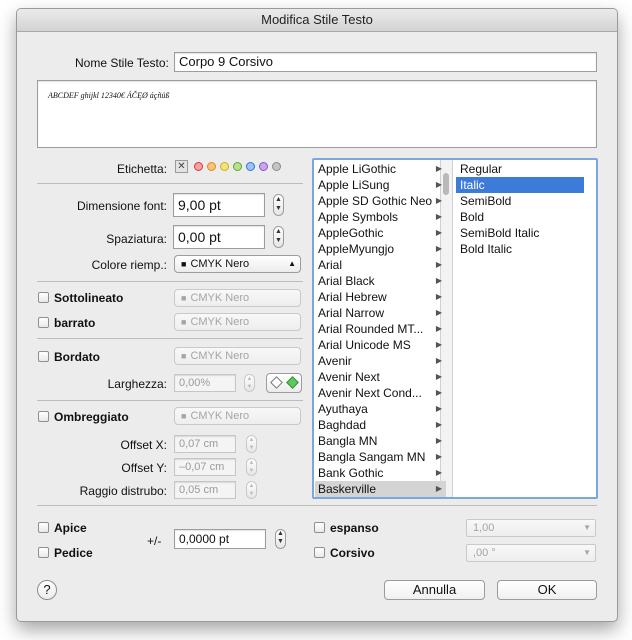 This screenshot has width=632, height=640. What do you see at coordinates (380, 441) in the screenshot?
I see `font-list-item: Bangla MN ▶` at bounding box center [380, 441].